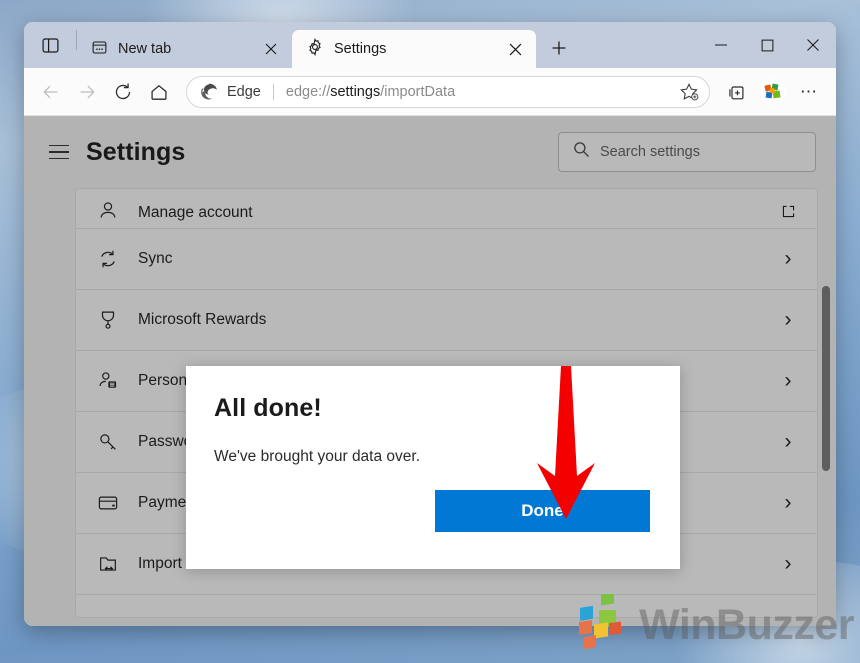 This screenshot has width=860, height=663. What do you see at coordinates (355, 91) in the screenshot?
I see `url-domain: settings` at bounding box center [355, 91].